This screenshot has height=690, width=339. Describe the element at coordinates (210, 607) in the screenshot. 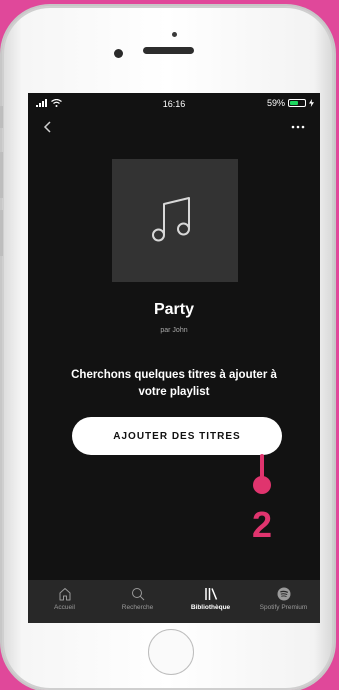

I see `tab-library-label: Bibliothèque` at that location.